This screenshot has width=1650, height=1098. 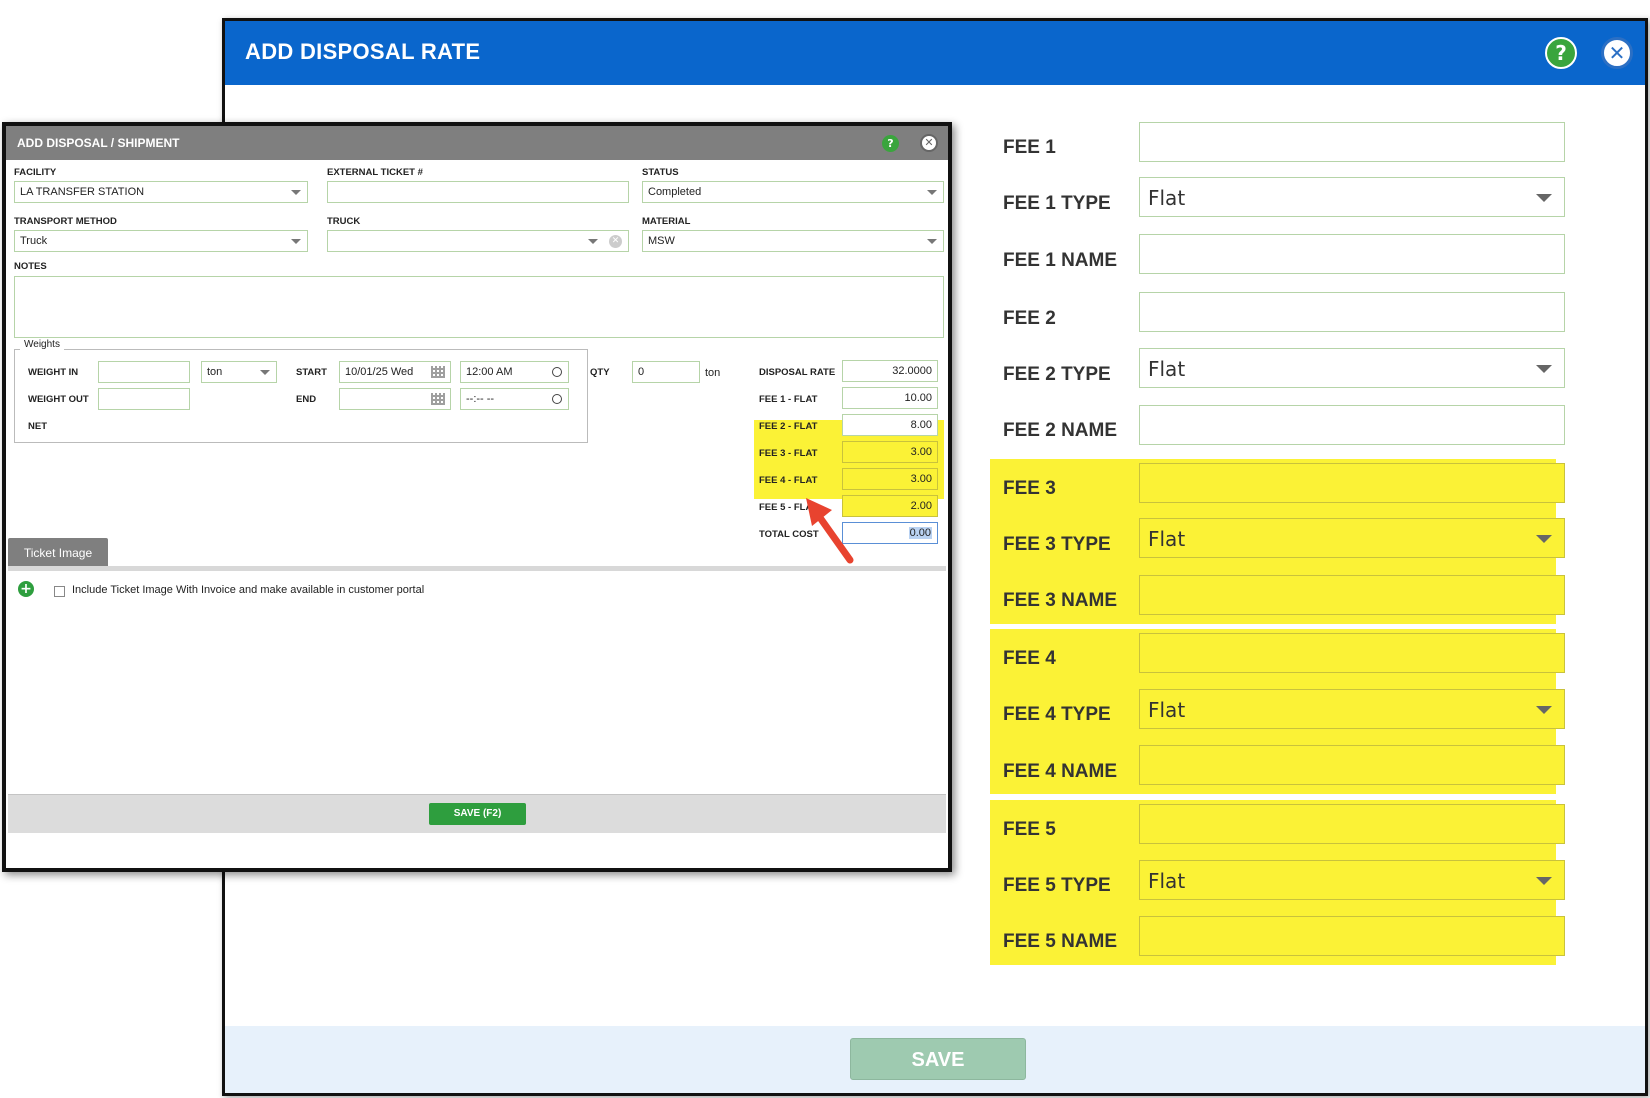 What do you see at coordinates (793, 192) in the screenshot?
I see `status-select: Completed` at bounding box center [793, 192].